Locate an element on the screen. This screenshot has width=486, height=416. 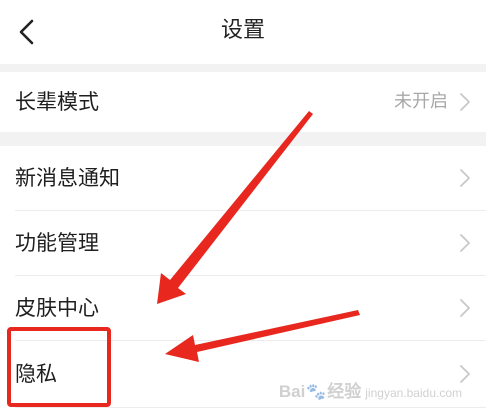
watermark-brand-b: 经验 is located at coordinates (344, 391).